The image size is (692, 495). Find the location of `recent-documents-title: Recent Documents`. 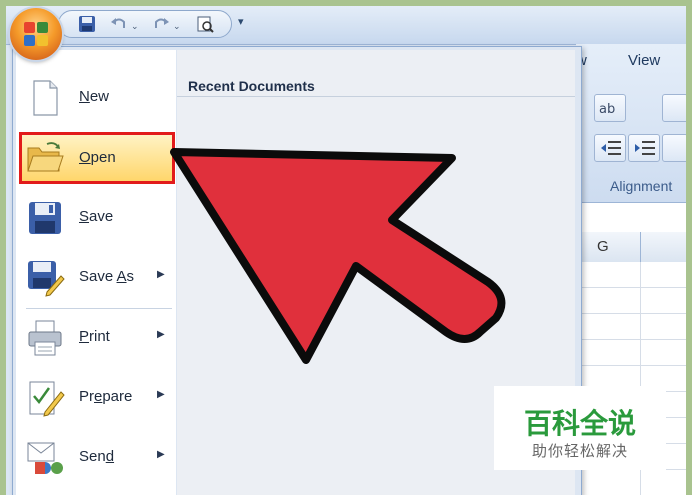

recent-documents-title: Recent Documents is located at coordinates (251, 86).